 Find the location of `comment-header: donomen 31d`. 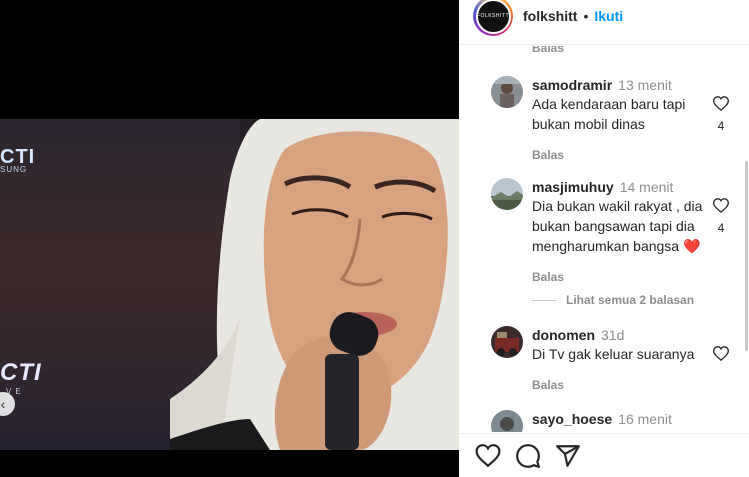

comment-header: donomen 31d is located at coordinates (619, 335).